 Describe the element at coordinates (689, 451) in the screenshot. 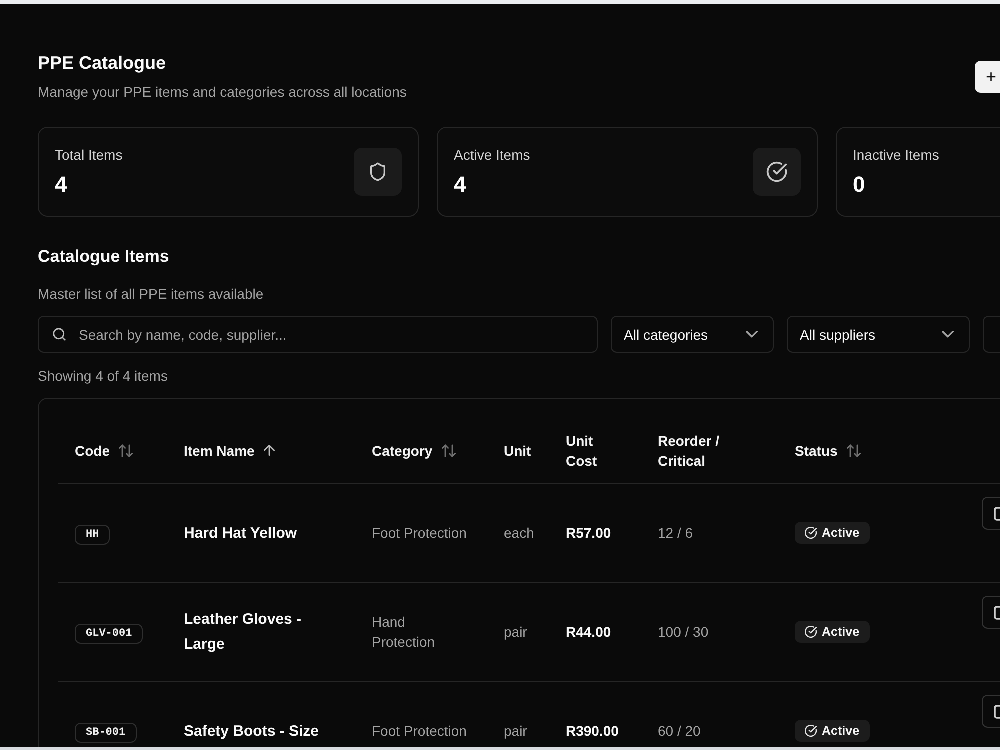

I see `column-header: Reorder / Critical` at that location.